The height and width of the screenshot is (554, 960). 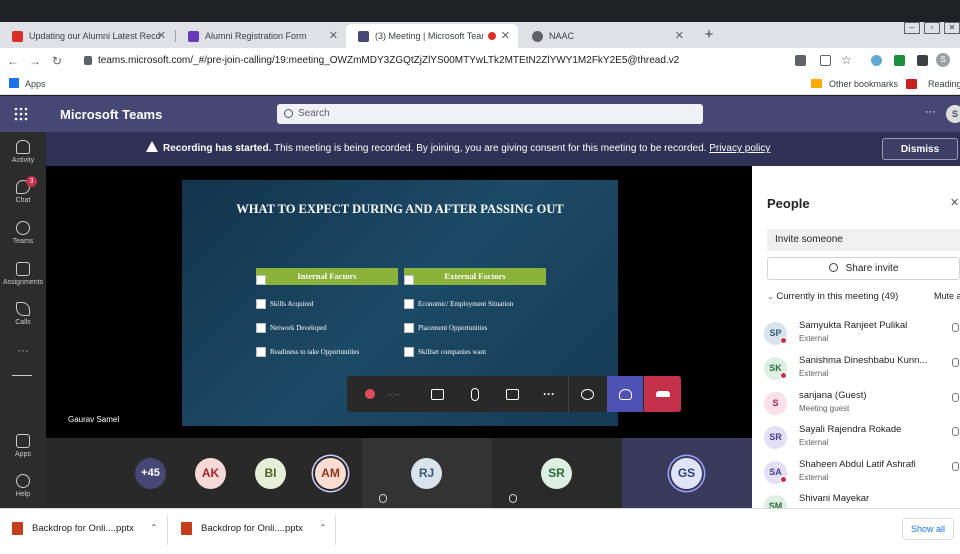 I want to click on window-controls: – ▫ ✕, so click(x=930, y=29).